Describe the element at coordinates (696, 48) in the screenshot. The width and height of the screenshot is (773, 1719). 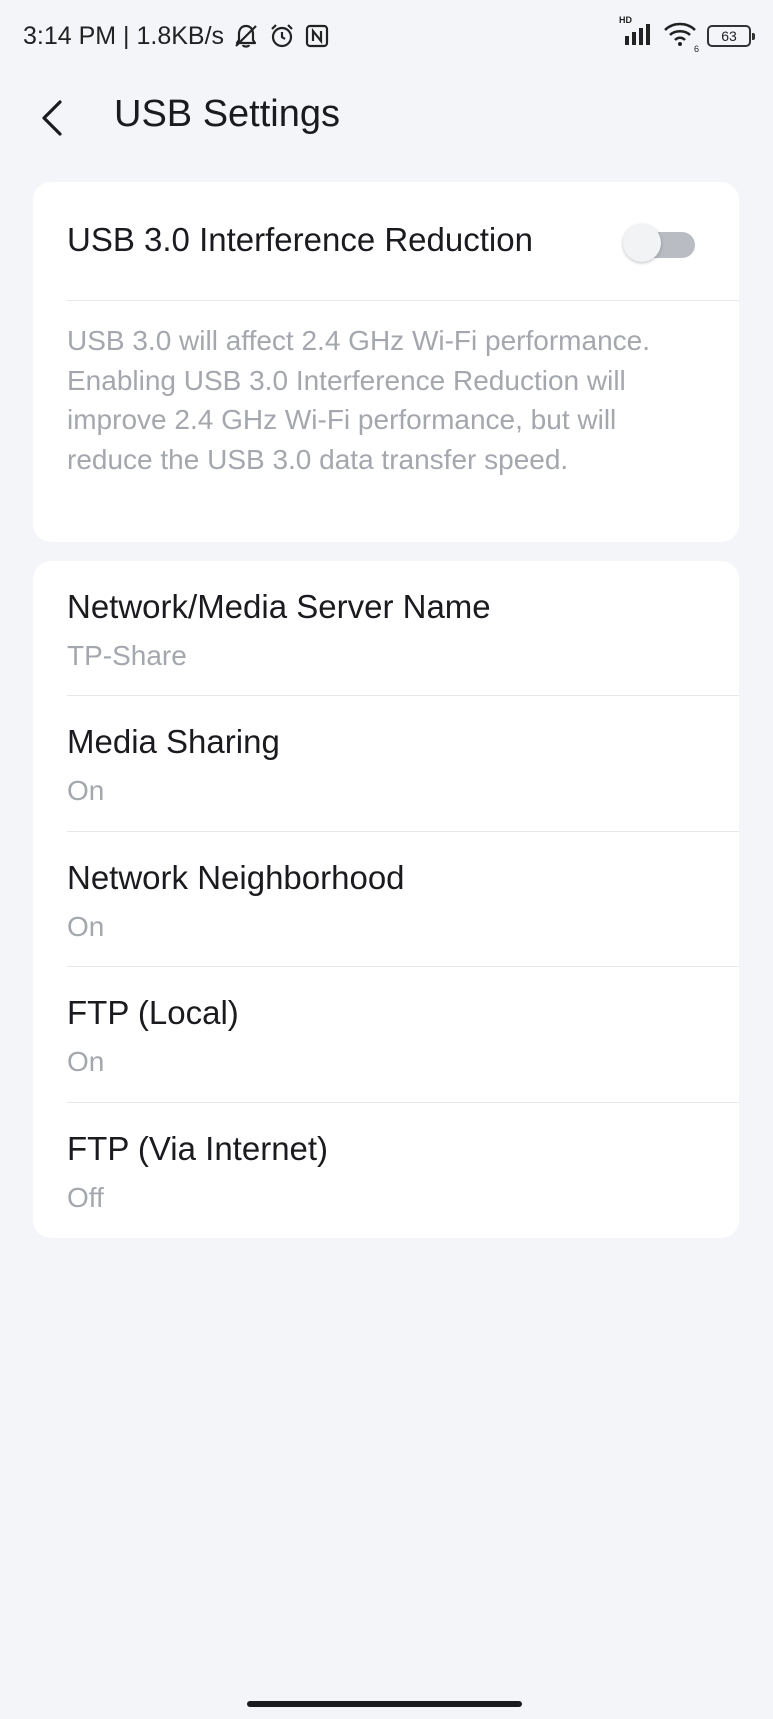
I see `wifi-badge: 6` at that location.